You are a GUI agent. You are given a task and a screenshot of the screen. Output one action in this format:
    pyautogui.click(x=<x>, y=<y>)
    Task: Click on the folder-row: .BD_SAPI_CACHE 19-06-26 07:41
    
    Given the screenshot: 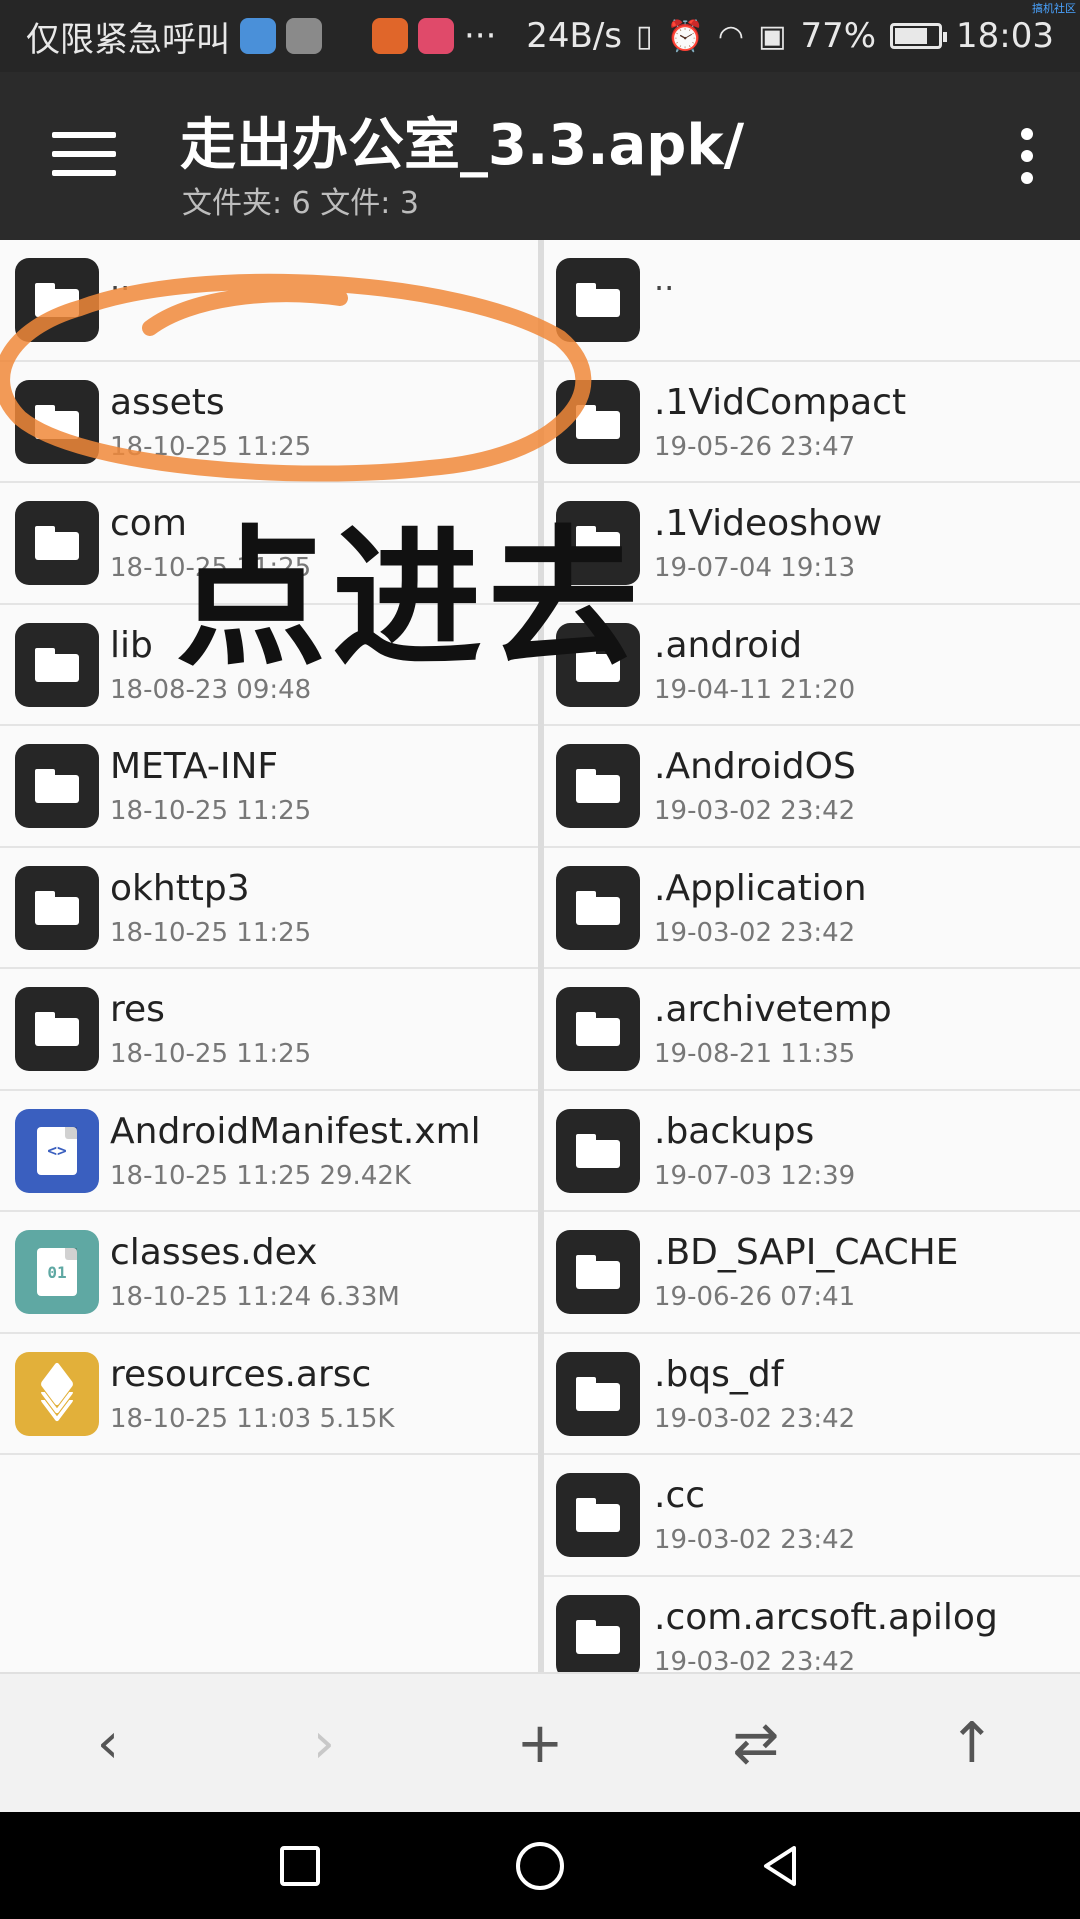 What is the action you would take?
    pyautogui.click(x=812, y=1273)
    